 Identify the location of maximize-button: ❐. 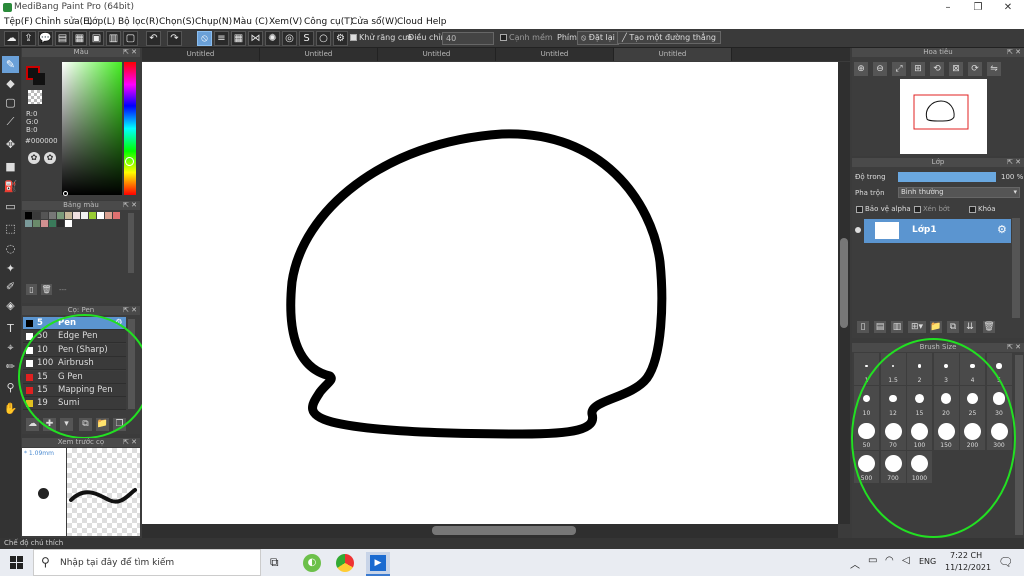
(978, 7).